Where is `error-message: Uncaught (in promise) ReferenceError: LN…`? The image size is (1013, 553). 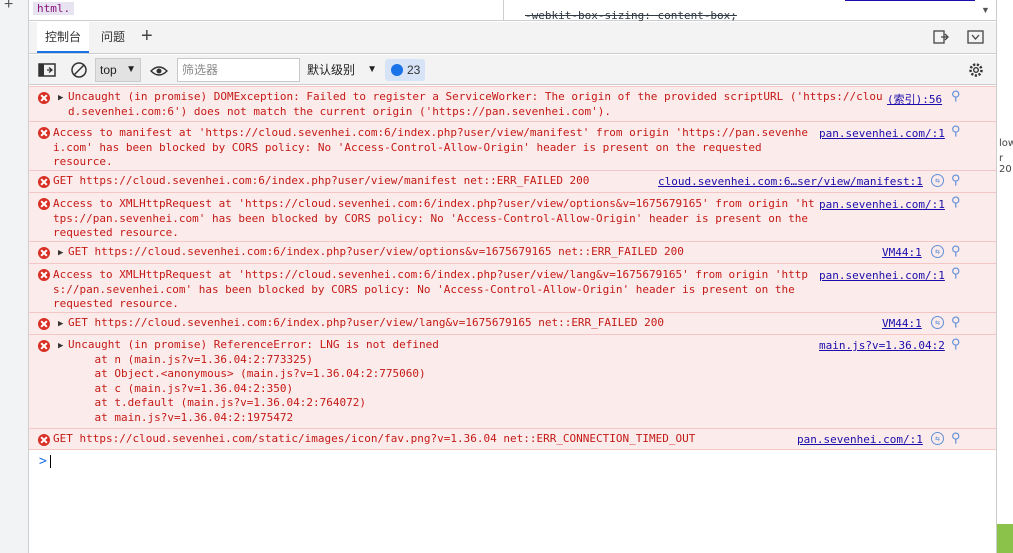 error-message: Uncaught (in promise) ReferenceError: LN… is located at coordinates (253, 381).